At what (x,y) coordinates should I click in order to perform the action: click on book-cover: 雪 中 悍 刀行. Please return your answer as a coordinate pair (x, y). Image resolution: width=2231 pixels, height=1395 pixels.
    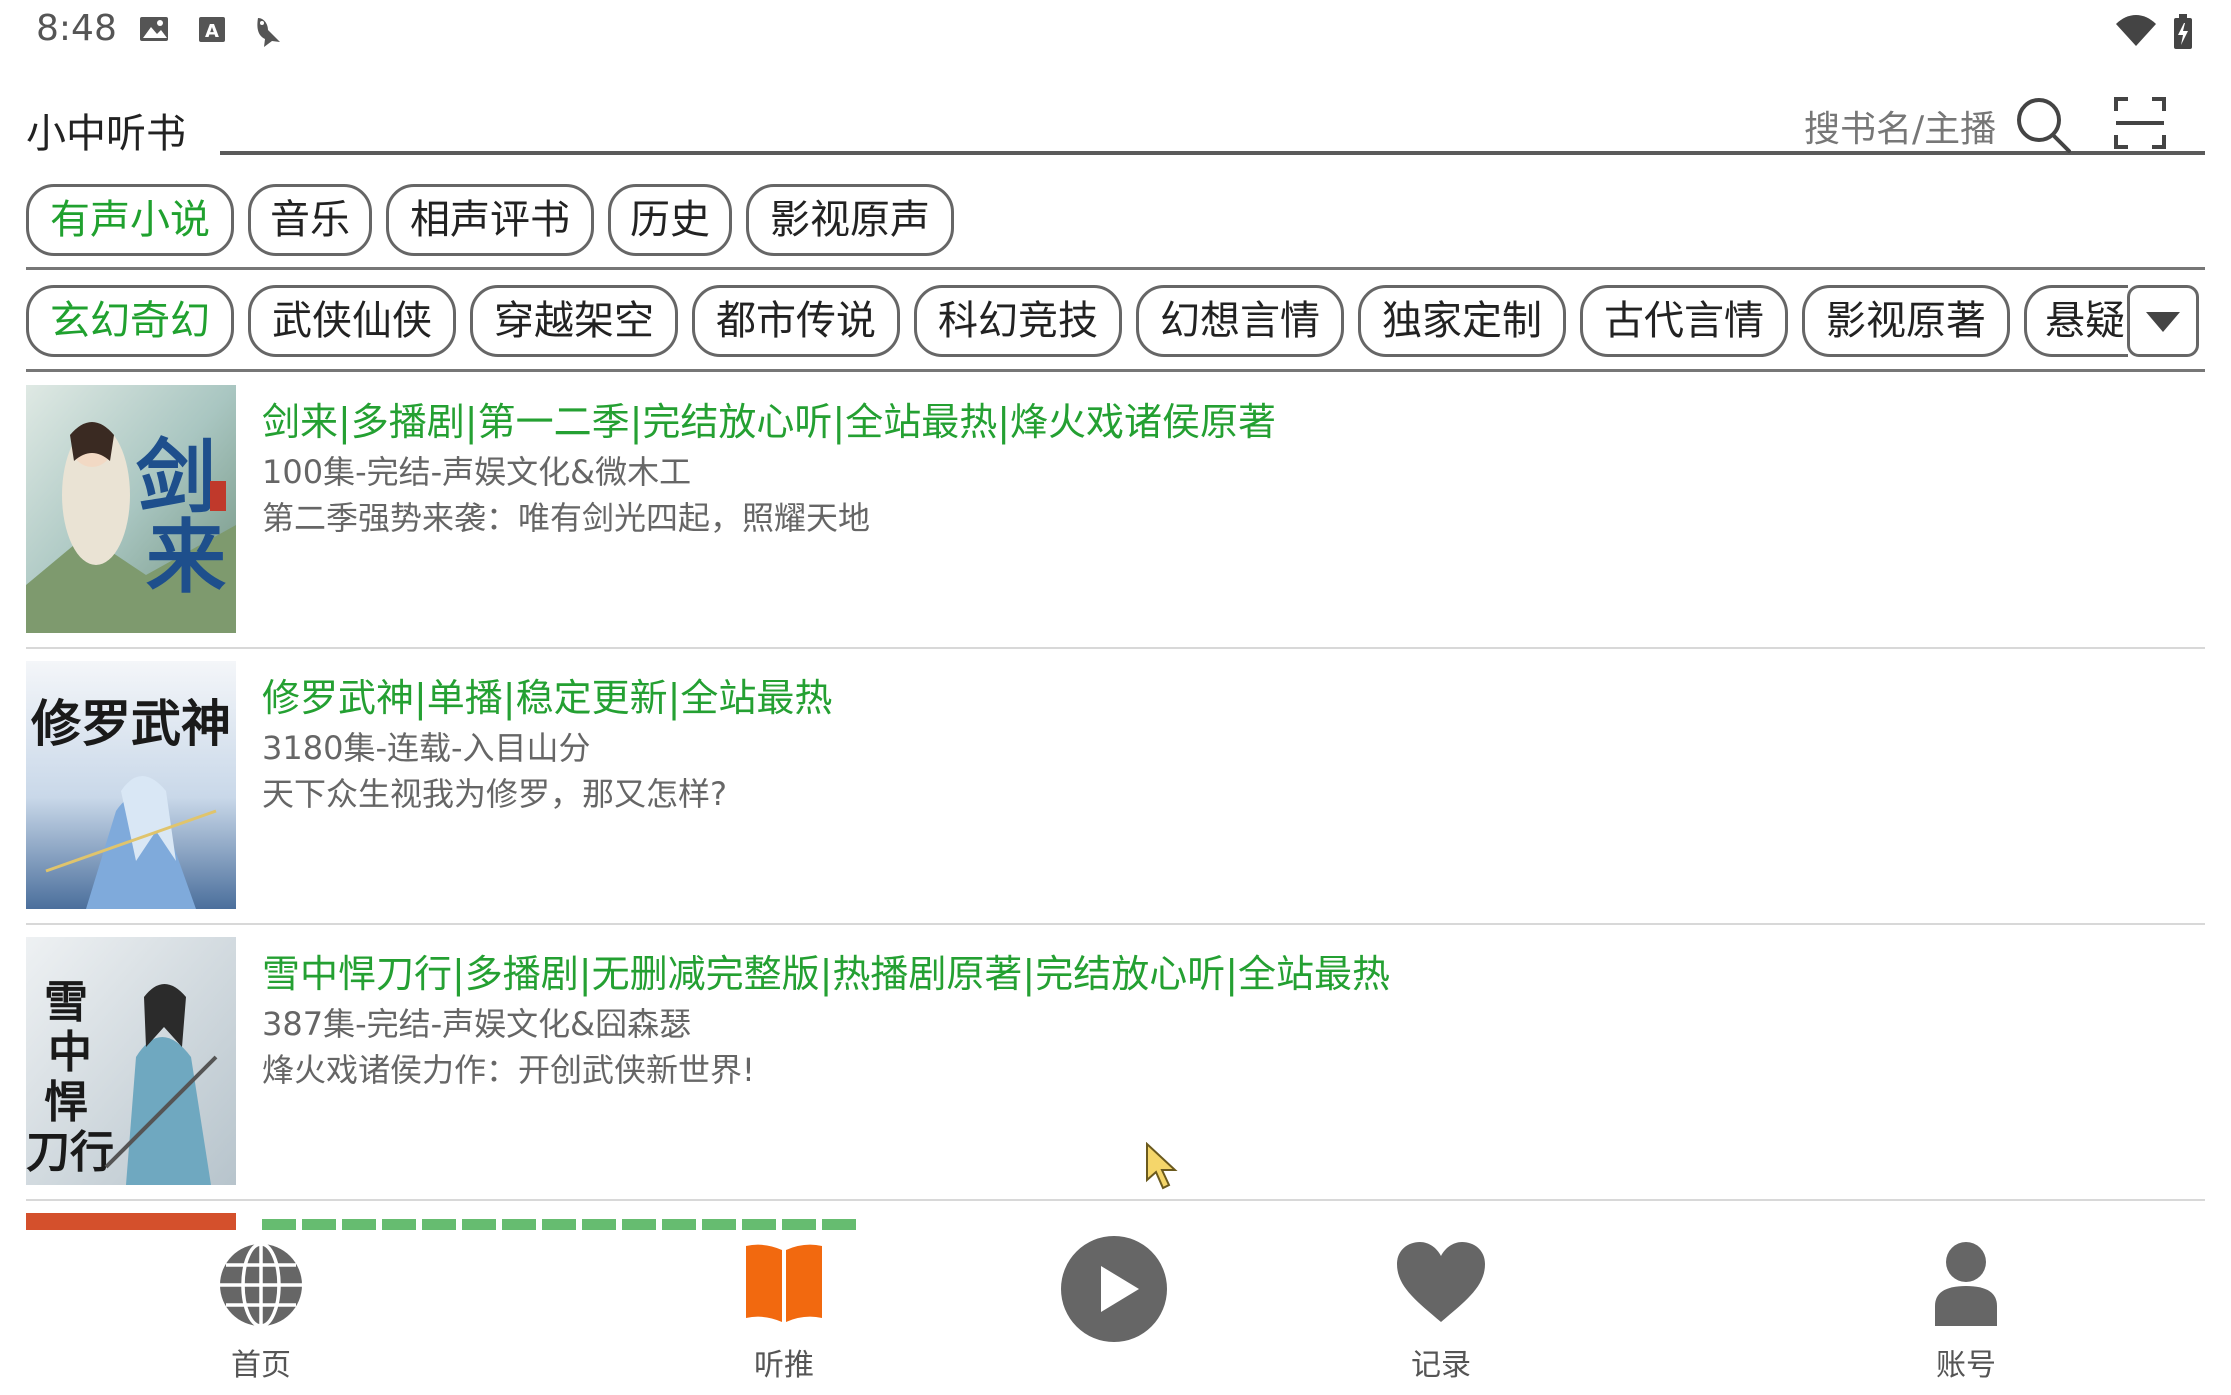
    Looking at the image, I should click on (131, 1061).